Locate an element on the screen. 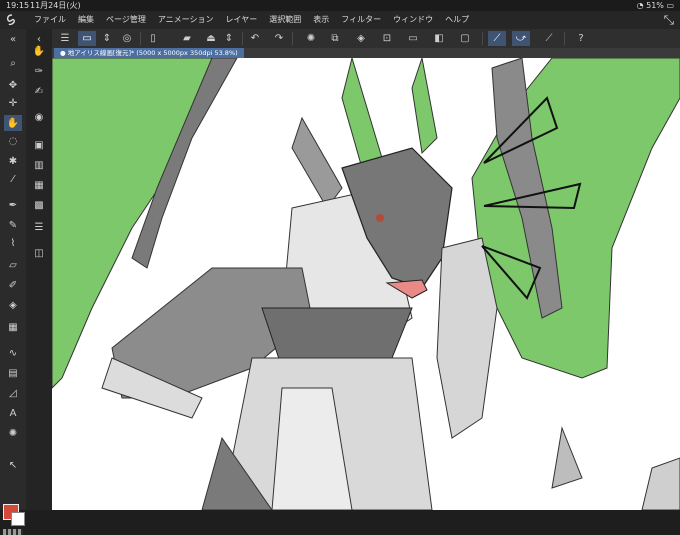 Image resolution: width=680 pixels, height=535 pixels. history-icon: ☰ is located at coordinates (39, 227).